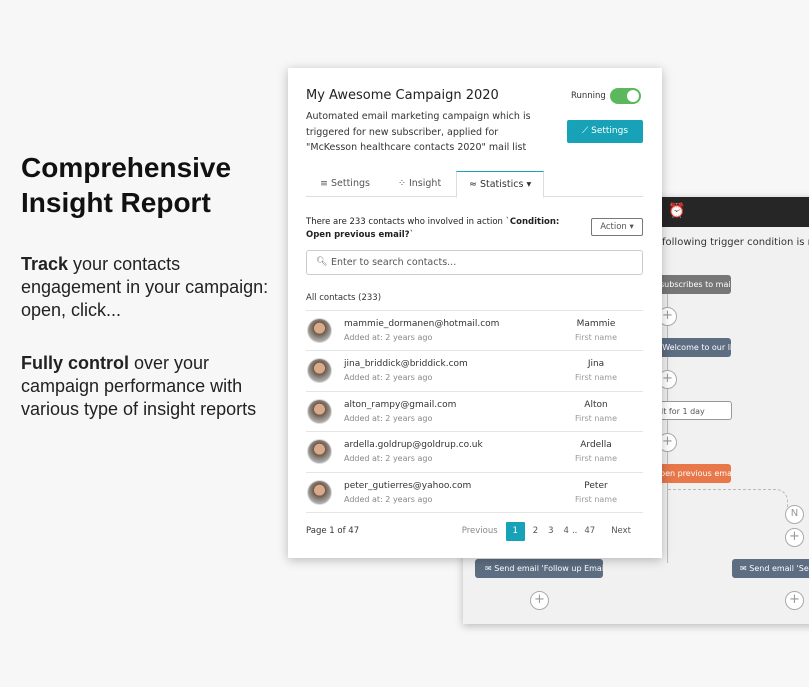 The width and height of the screenshot is (809, 687). What do you see at coordinates (550, 531) in the screenshot?
I see `page-button-3: 3` at bounding box center [550, 531].